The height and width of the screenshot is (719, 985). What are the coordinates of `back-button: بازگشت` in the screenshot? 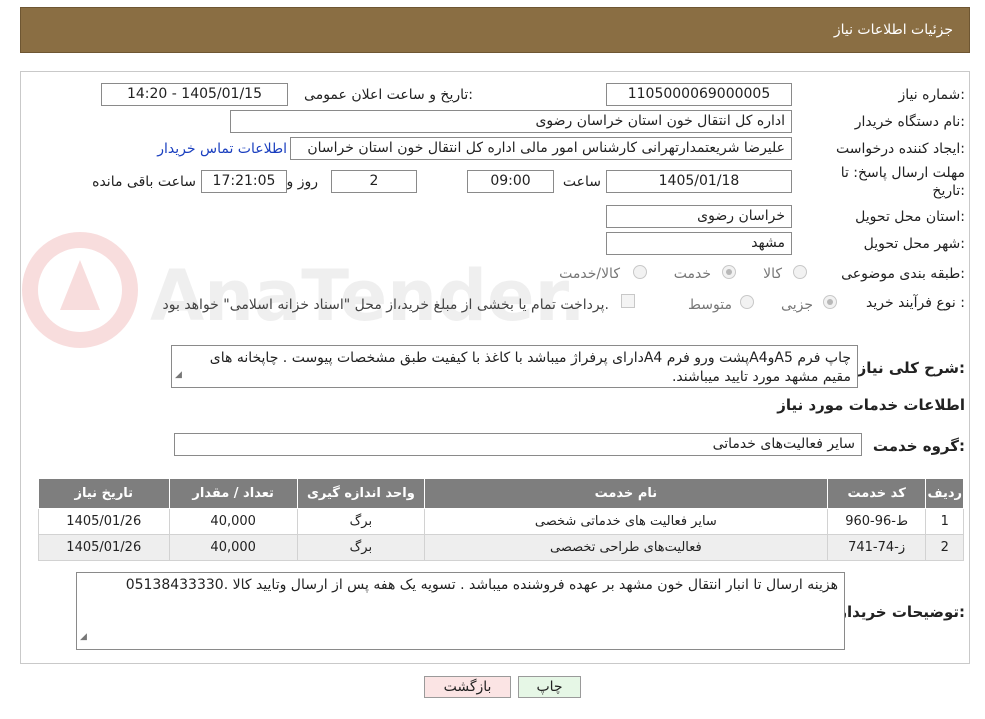 It's located at (467, 687).